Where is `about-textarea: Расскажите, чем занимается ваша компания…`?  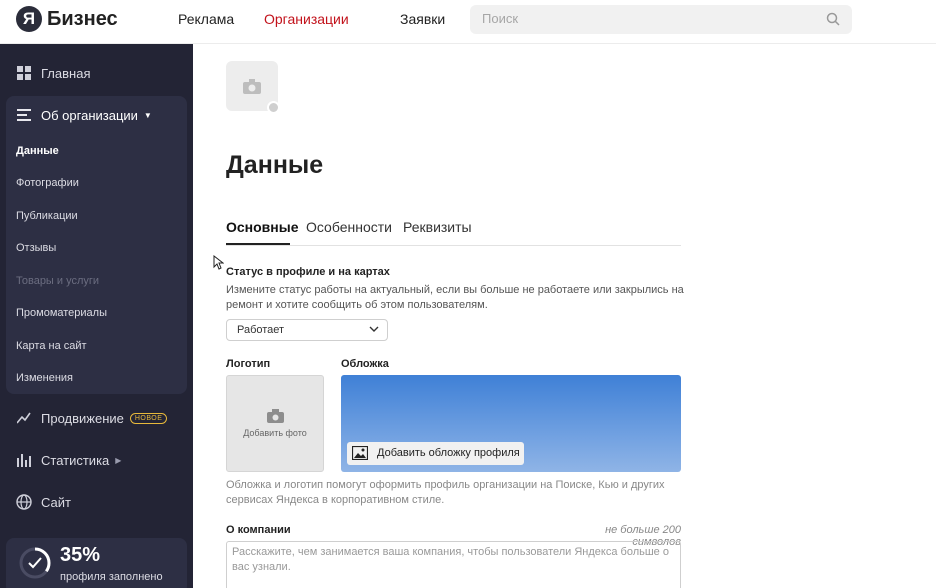
about-textarea: Расскажите, чем занимается ваша компания… is located at coordinates (453, 564).